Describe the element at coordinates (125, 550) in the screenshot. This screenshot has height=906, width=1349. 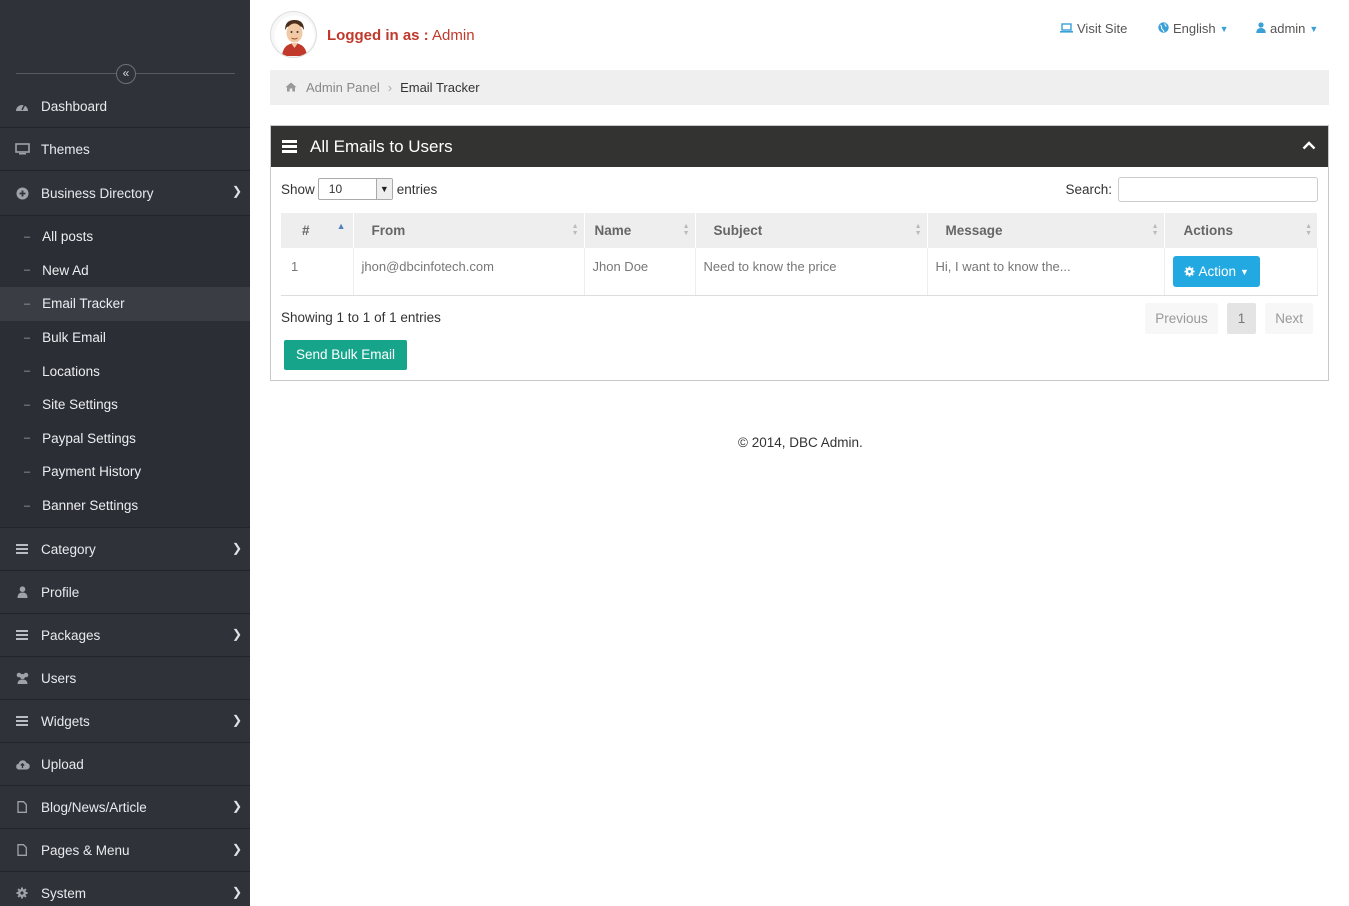
I see `sidebar-item-category: Category ❯` at that location.